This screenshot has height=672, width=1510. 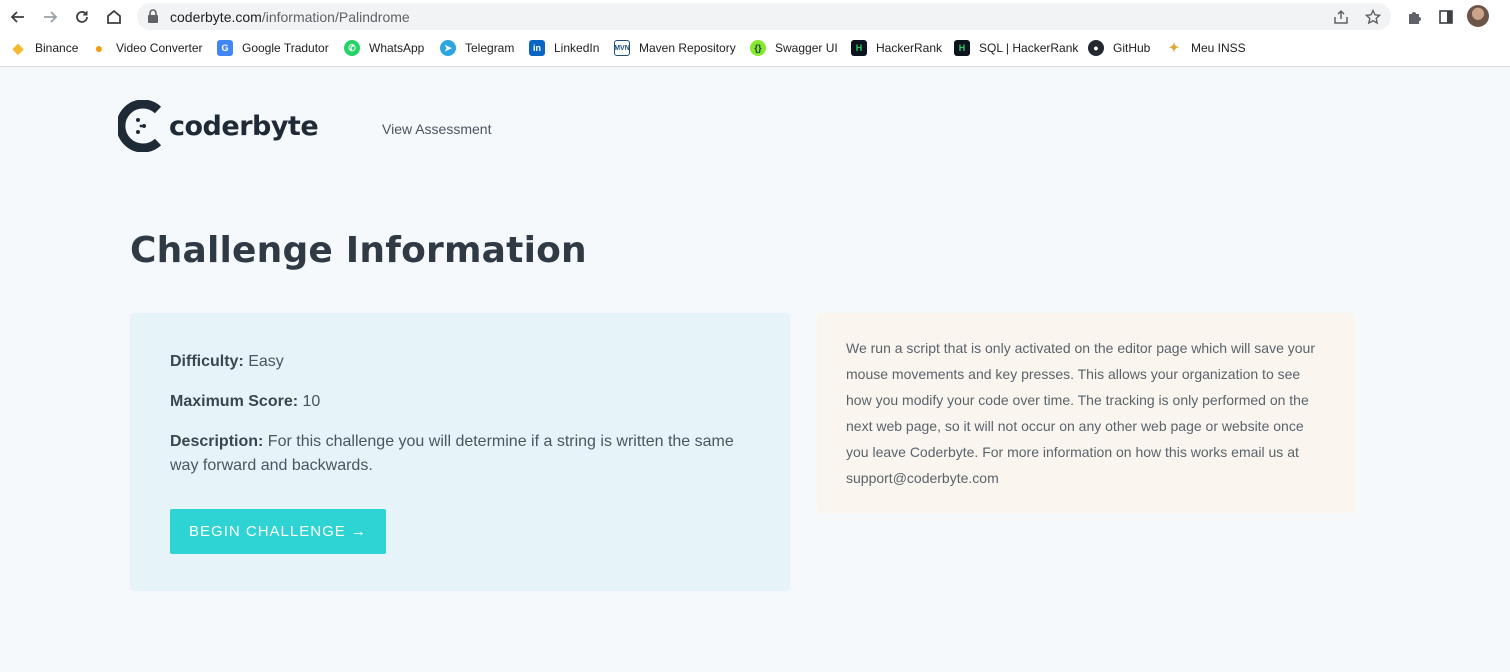 I want to click on lock-icon, so click(x=153, y=16).